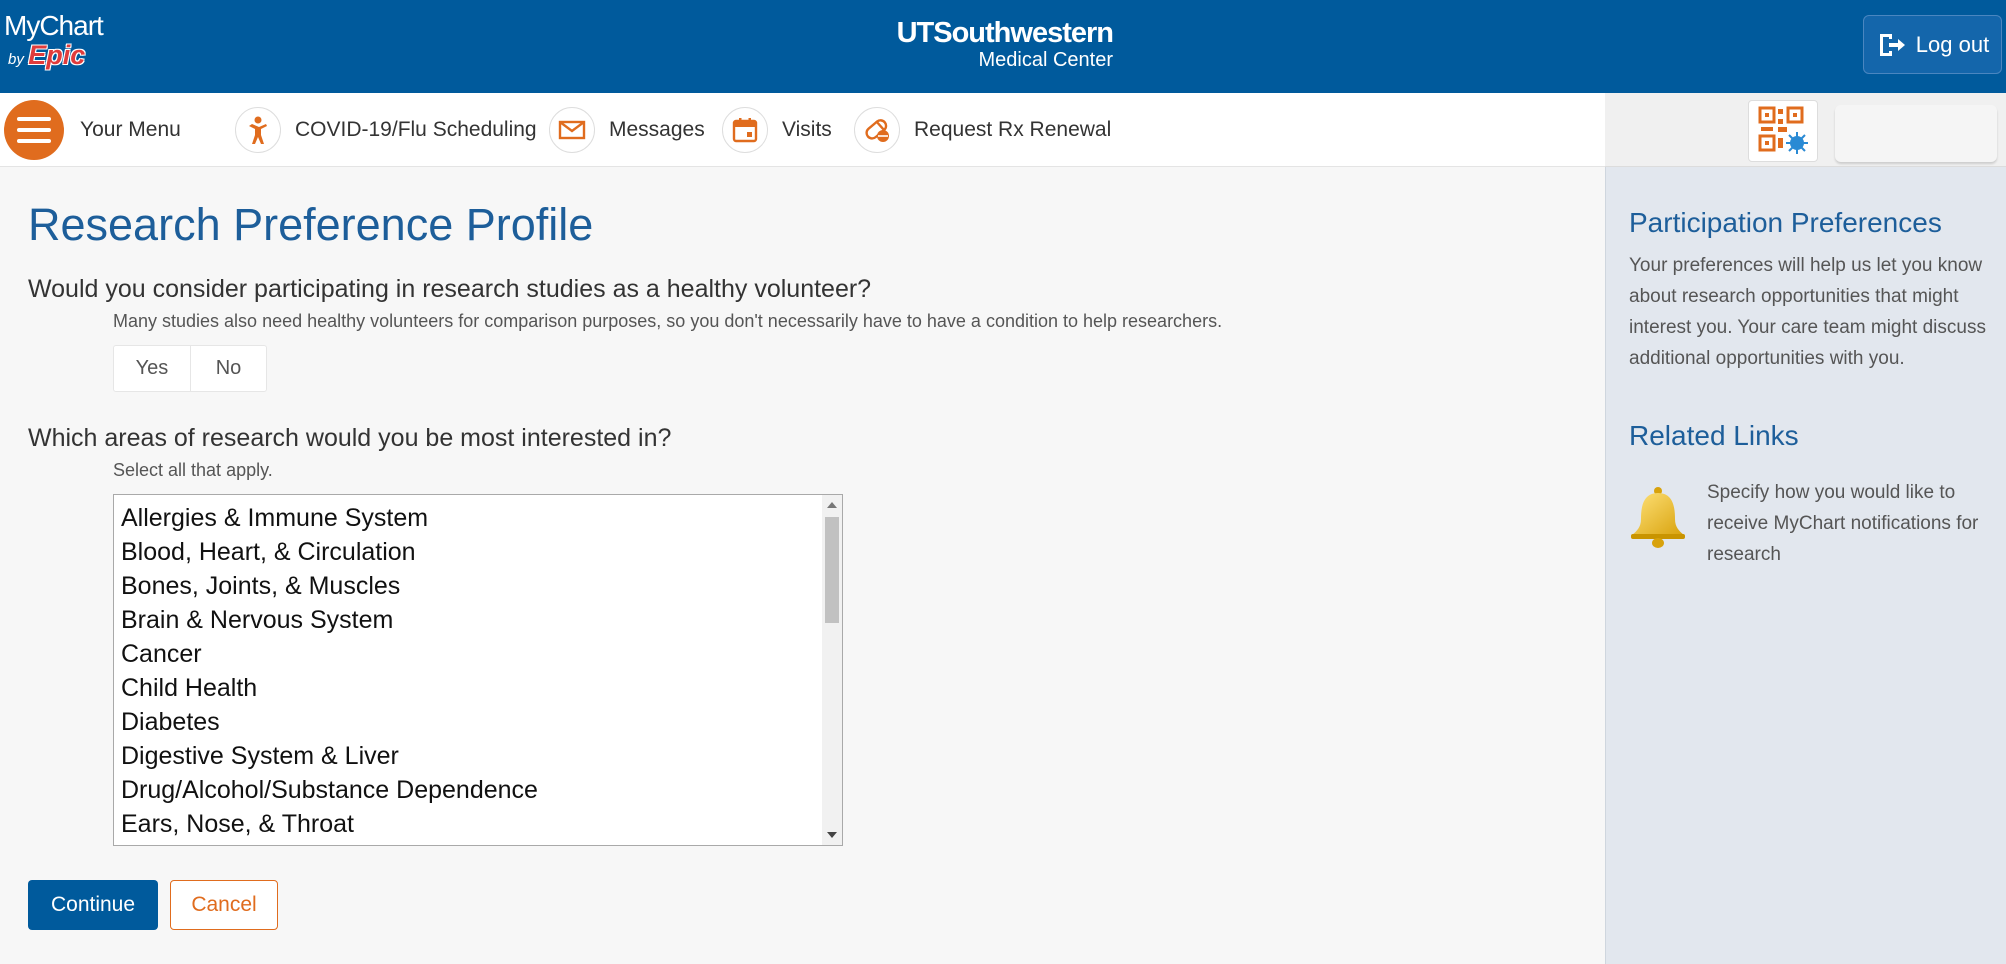 Image resolution: width=2006 pixels, height=964 pixels. I want to click on listbox-scrollbar, so click(832, 670).